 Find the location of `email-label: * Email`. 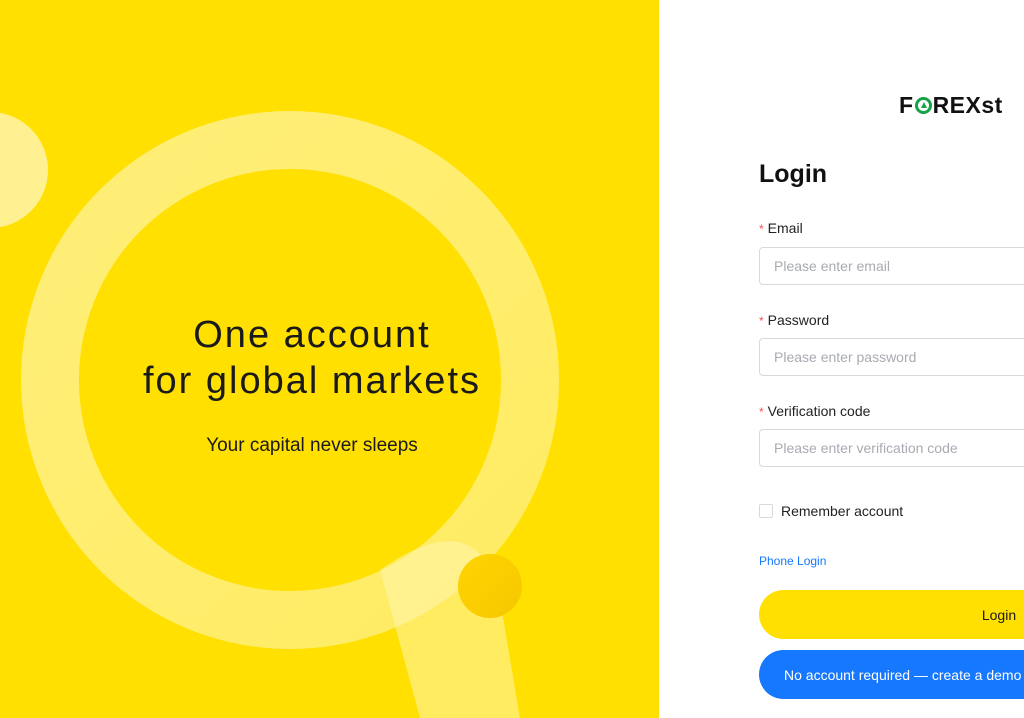

email-label: * Email is located at coordinates (781, 228).